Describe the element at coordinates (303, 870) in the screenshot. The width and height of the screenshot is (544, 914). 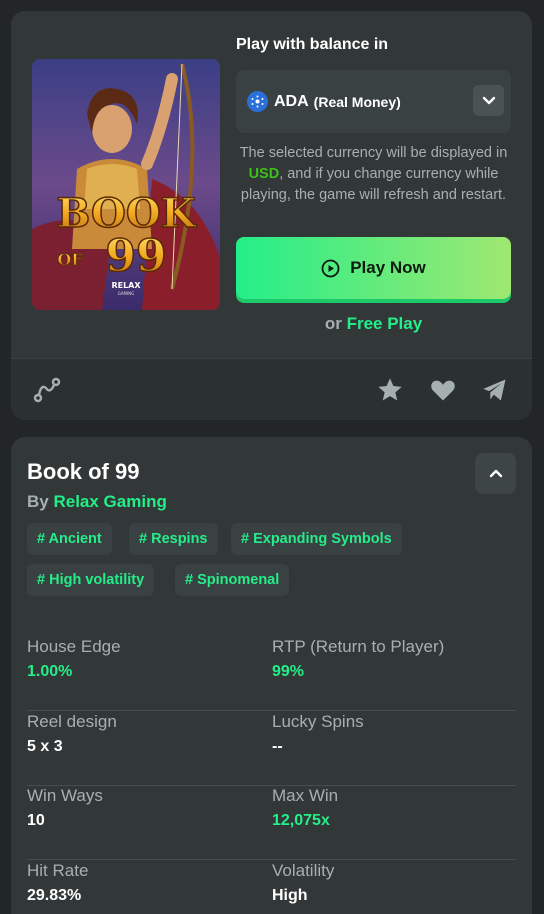
I see `stat-label: Volatility` at that location.